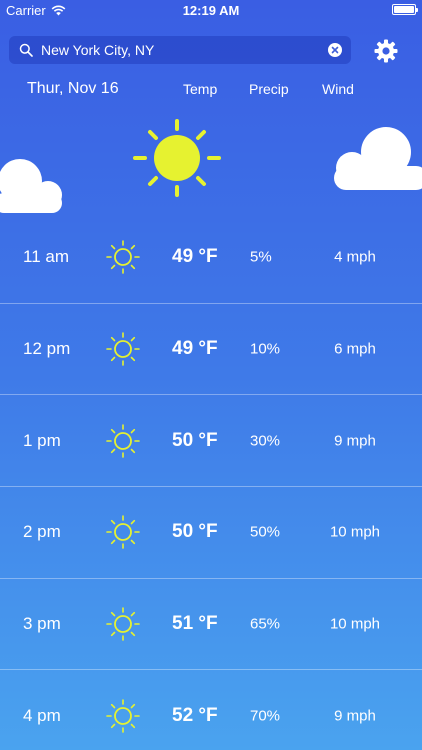 The image size is (422, 750). What do you see at coordinates (265, 532) in the screenshot?
I see `hour-precip: 50%` at bounding box center [265, 532].